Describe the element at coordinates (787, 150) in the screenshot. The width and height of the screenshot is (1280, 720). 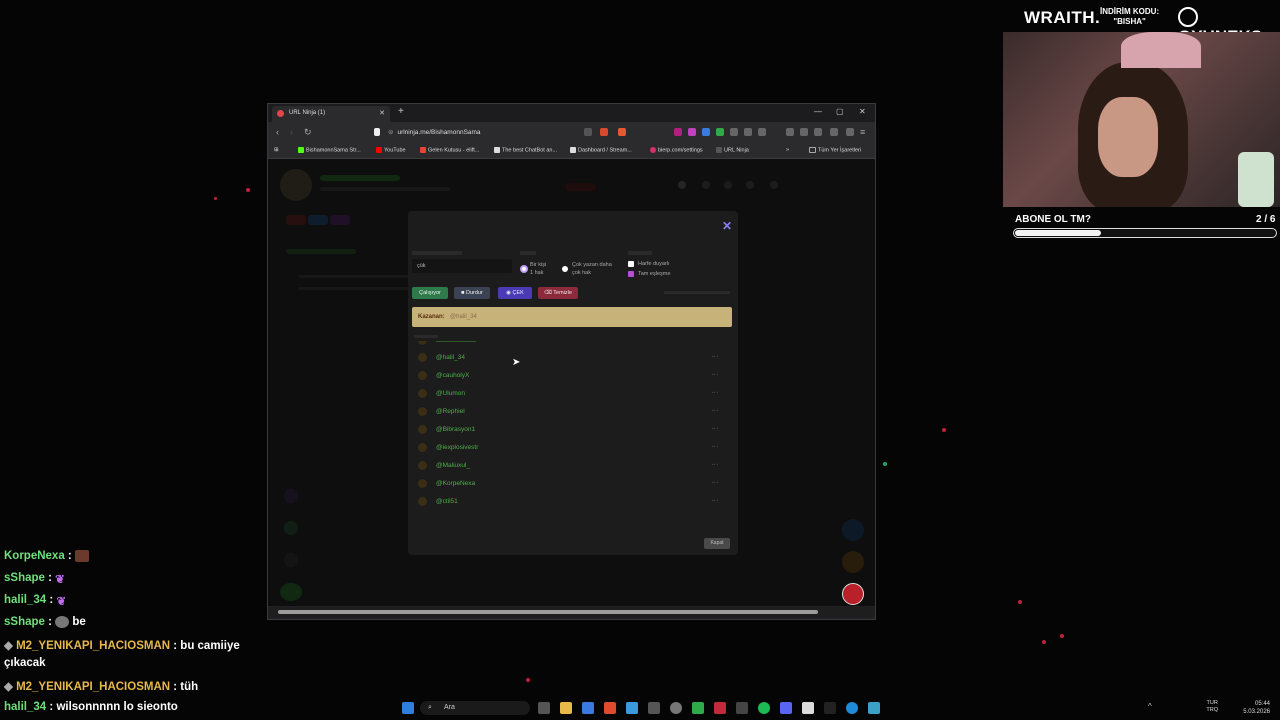
I see `more-bookmarks-icon: »` at that location.